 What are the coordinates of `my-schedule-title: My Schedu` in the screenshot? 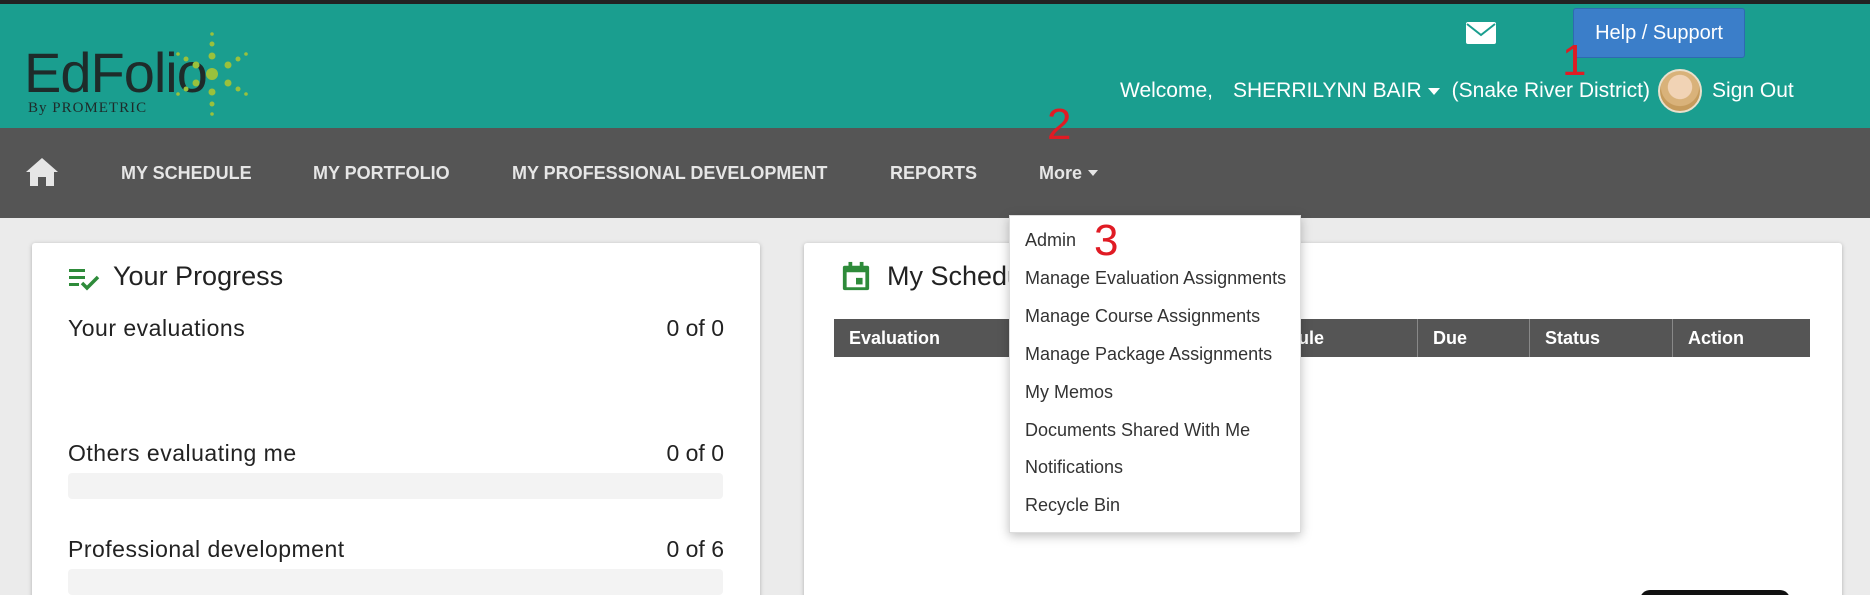 It's located at (955, 276).